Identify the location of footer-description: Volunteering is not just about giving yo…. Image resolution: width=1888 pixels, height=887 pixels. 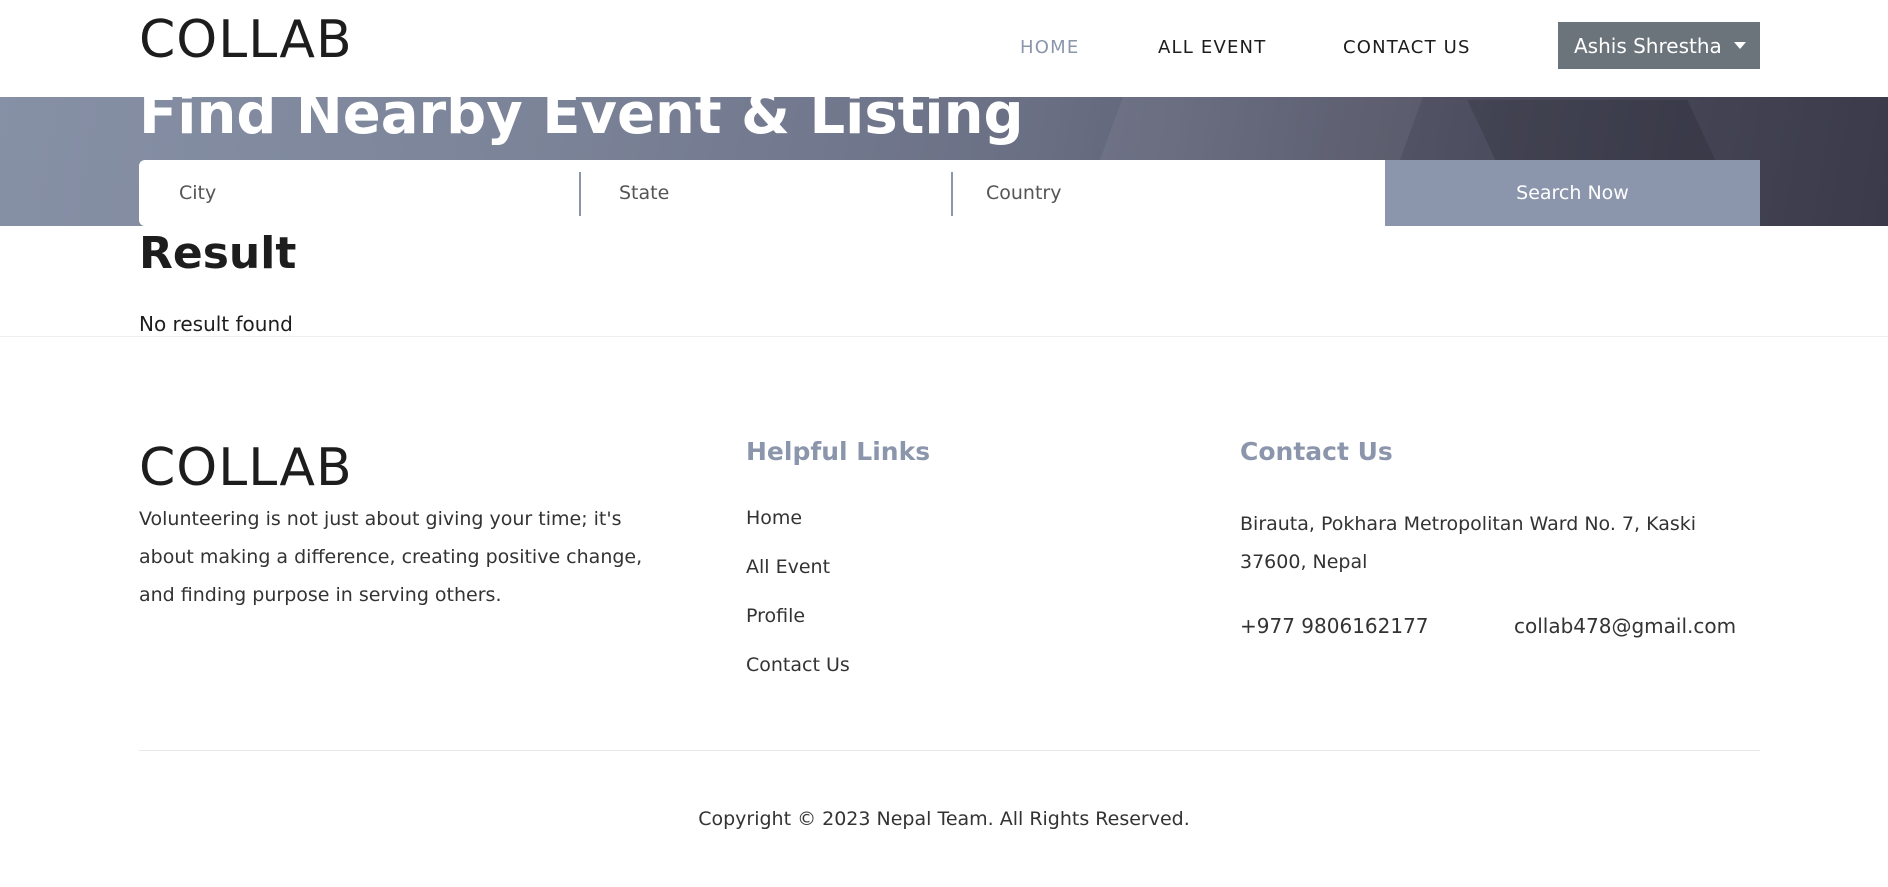
(391, 557).